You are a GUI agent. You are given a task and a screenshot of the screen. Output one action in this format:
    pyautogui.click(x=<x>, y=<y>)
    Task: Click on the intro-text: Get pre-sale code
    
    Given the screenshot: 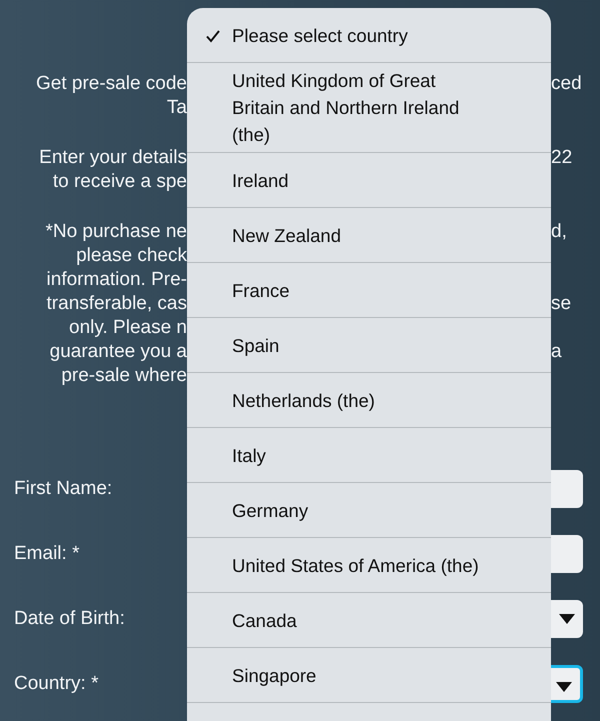 What is the action you would take?
    pyautogui.click(x=111, y=84)
    